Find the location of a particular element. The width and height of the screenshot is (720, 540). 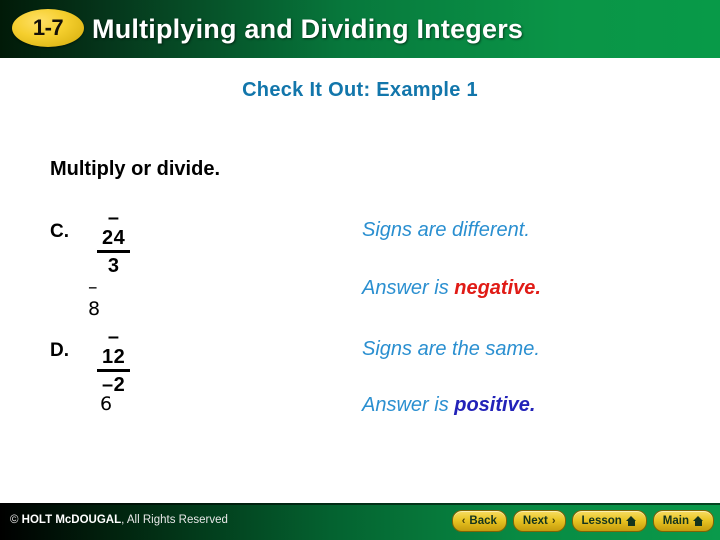

answer-c: –8 is located at coordinates (94, 298).